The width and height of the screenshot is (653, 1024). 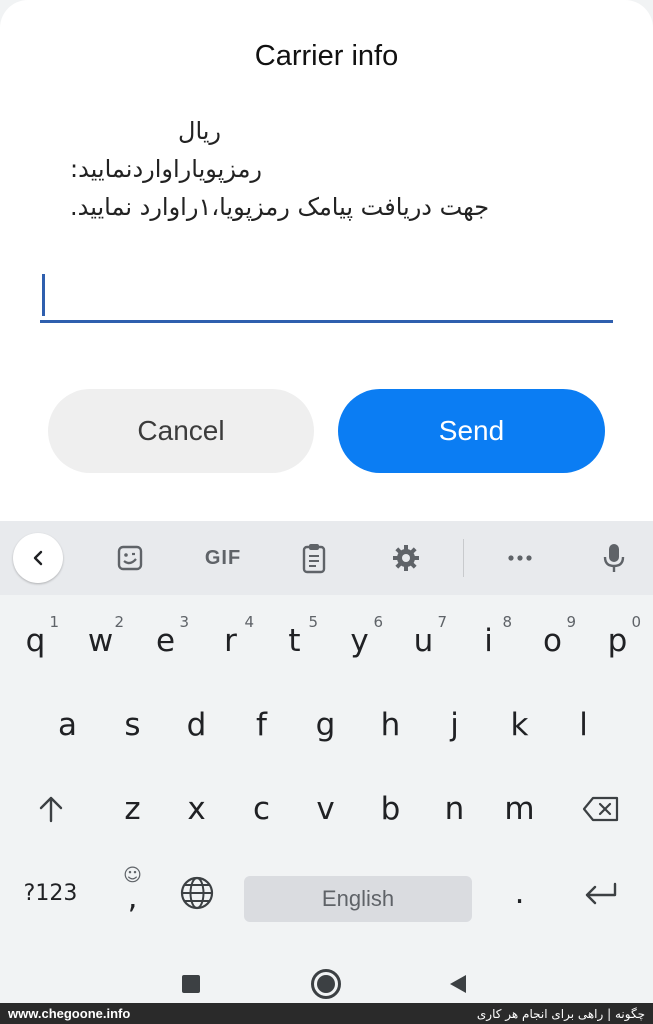 I want to click on language-globe-key, so click(x=196, y=893).